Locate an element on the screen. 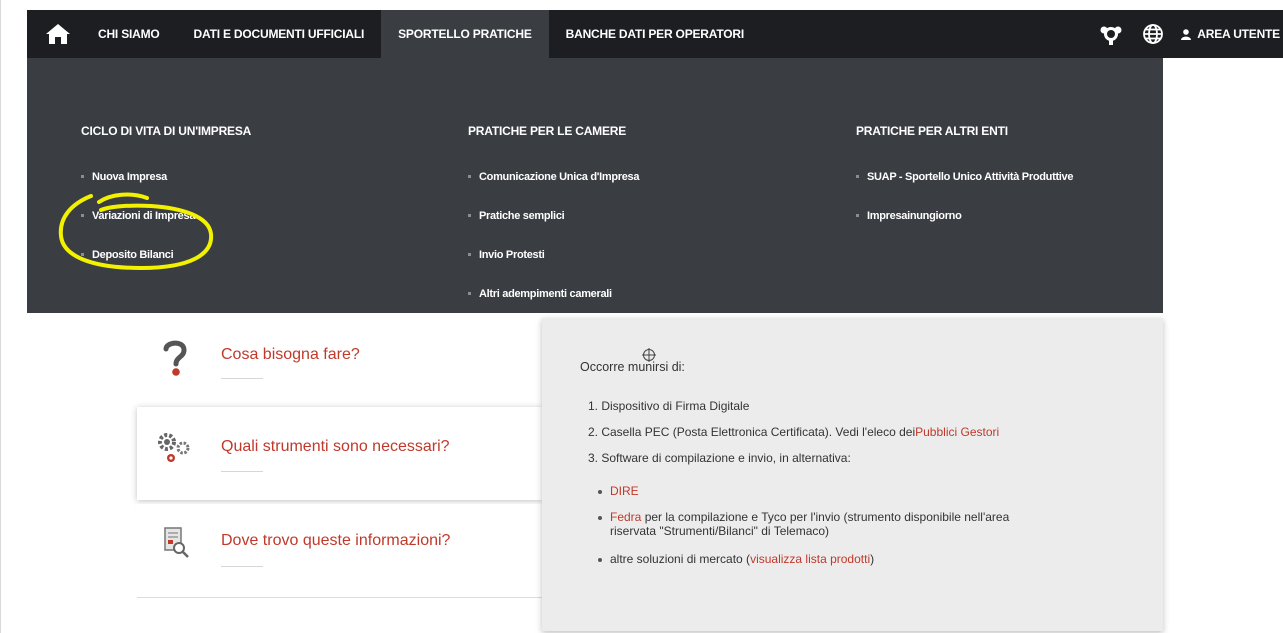  panel-intro: Occorre munirsi di: is located at coordinates (632, 367).